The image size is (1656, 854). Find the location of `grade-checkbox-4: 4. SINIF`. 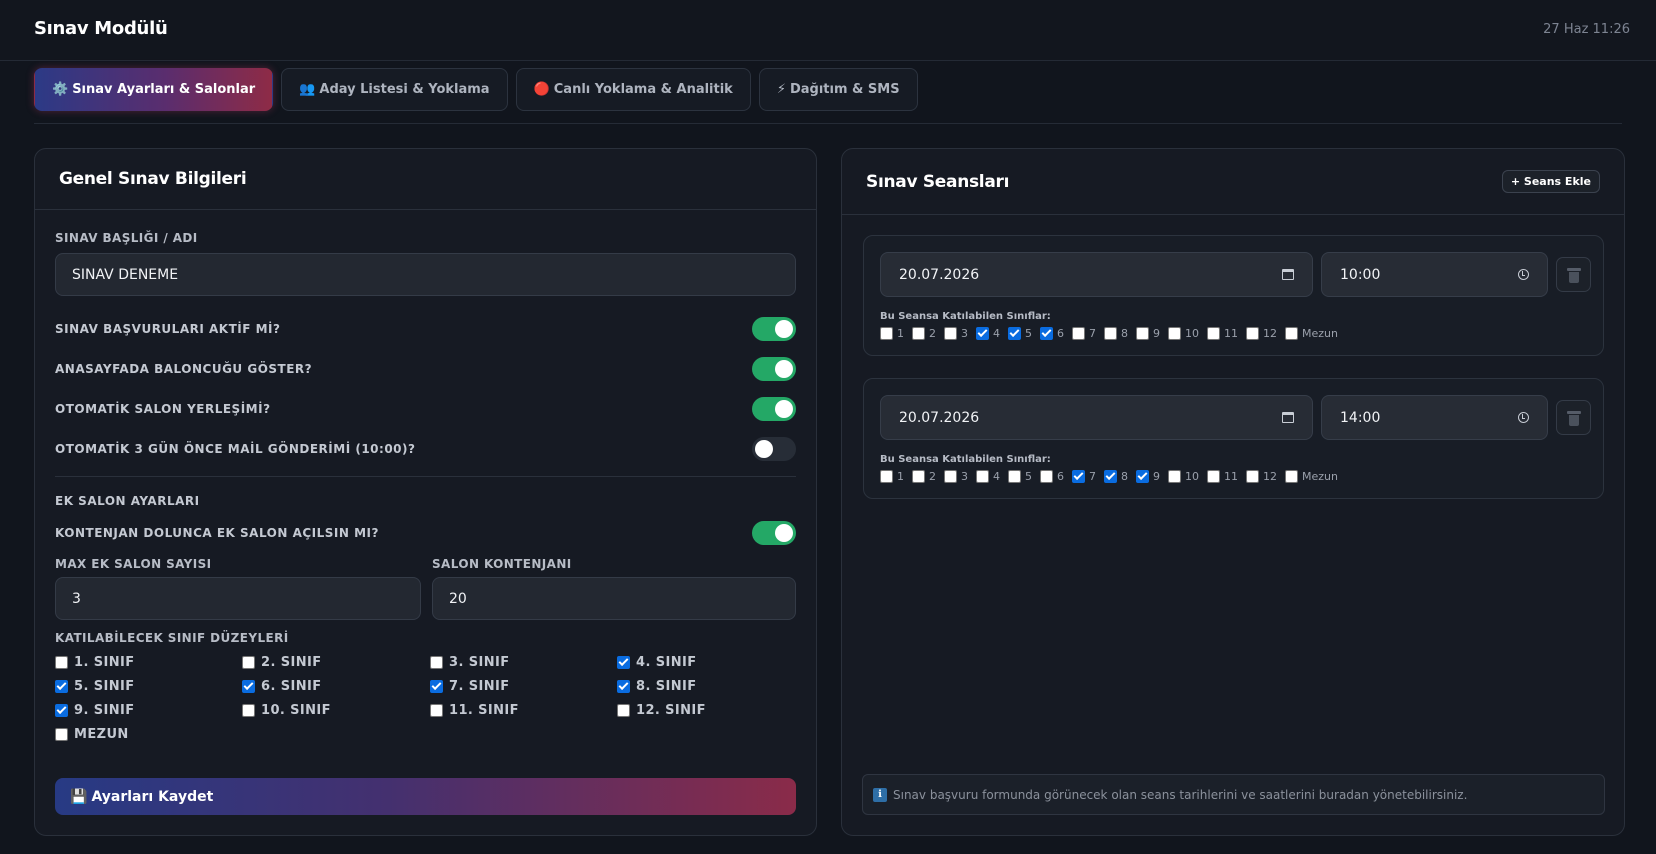

grade-checkbox-4: 4. SINIF is located at coordinates (657, 662).